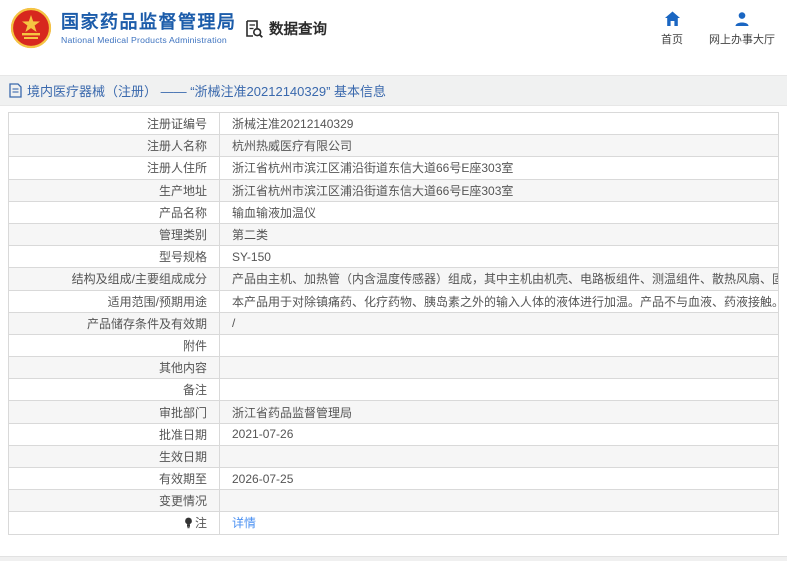 The height and width of the screenshot is (561, 787). Describe the element at coordinates (393, 90) in the screenshot. I see `breadcrumb-bar: 境内医疗器械（注册） —— “浙械注准20212140329” 基本信息` at that location.